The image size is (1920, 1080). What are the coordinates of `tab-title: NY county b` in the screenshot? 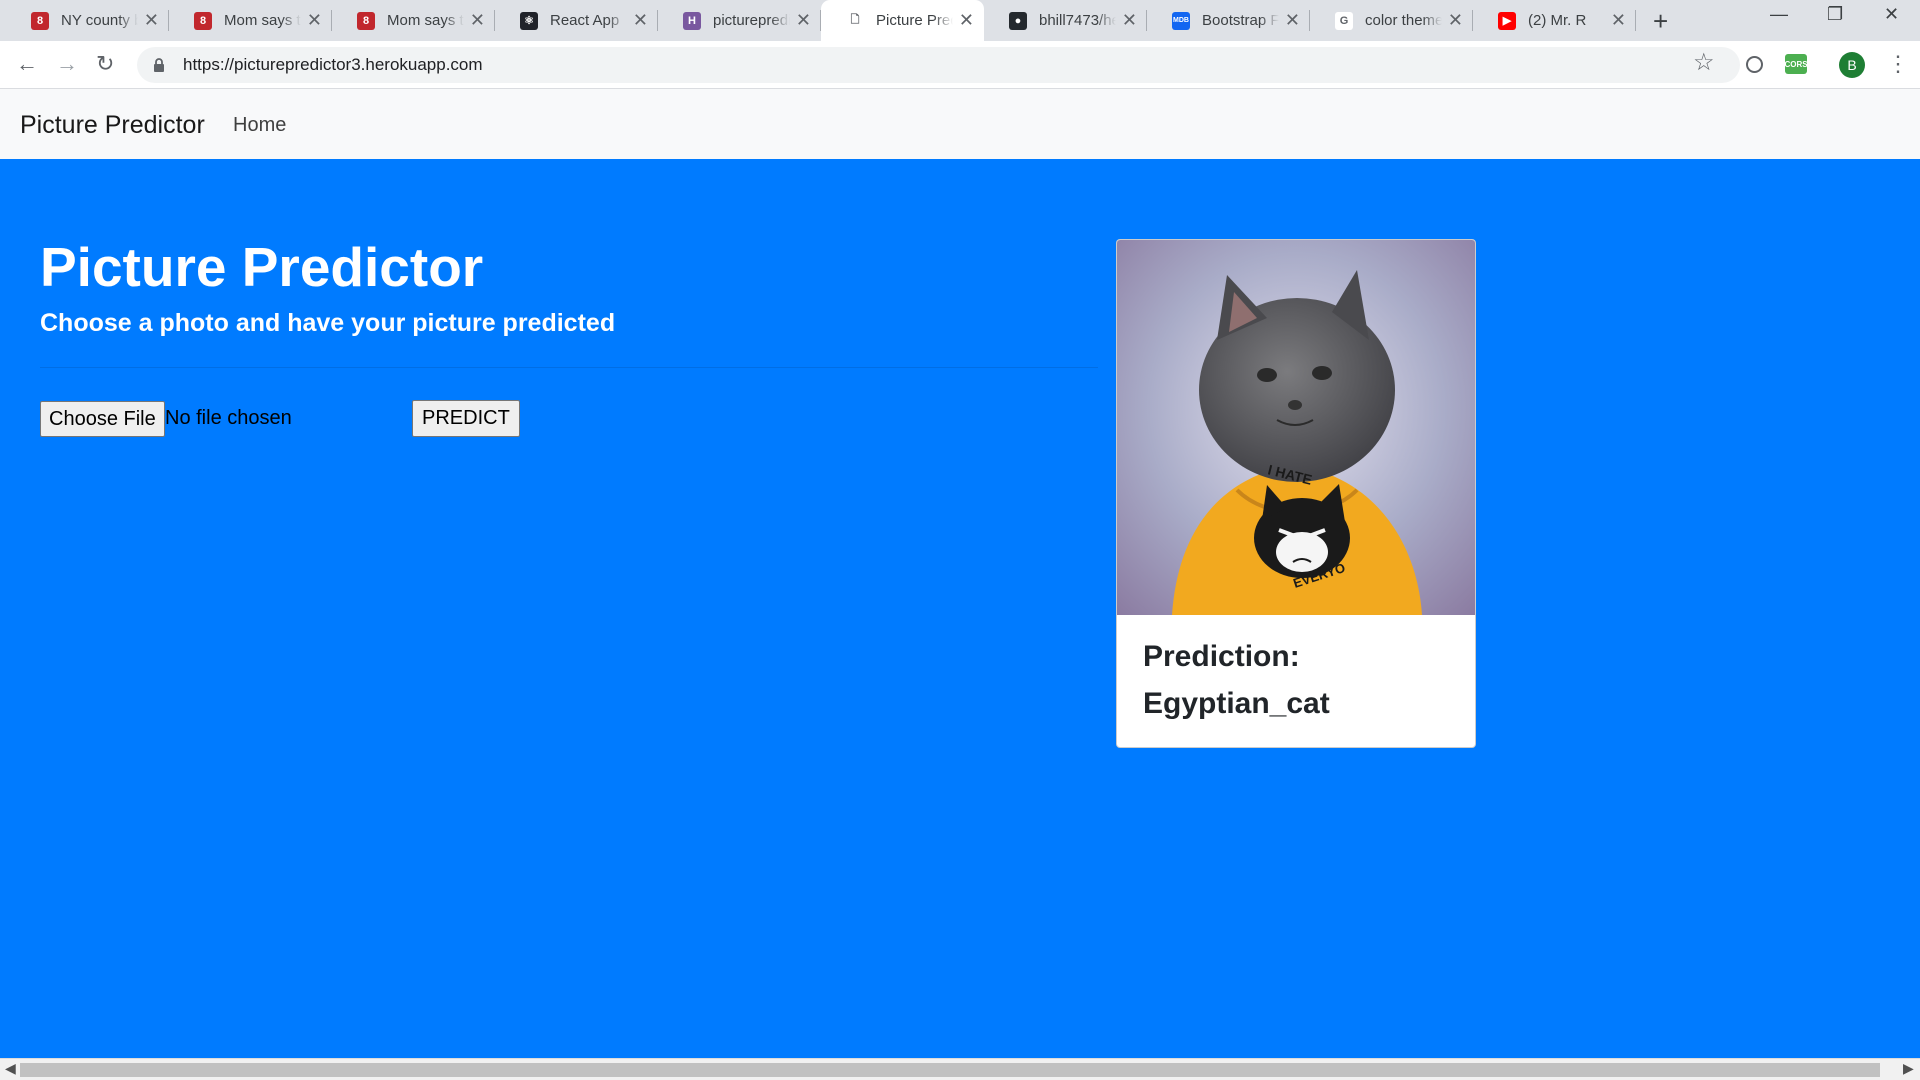 It's located at (99, 20).